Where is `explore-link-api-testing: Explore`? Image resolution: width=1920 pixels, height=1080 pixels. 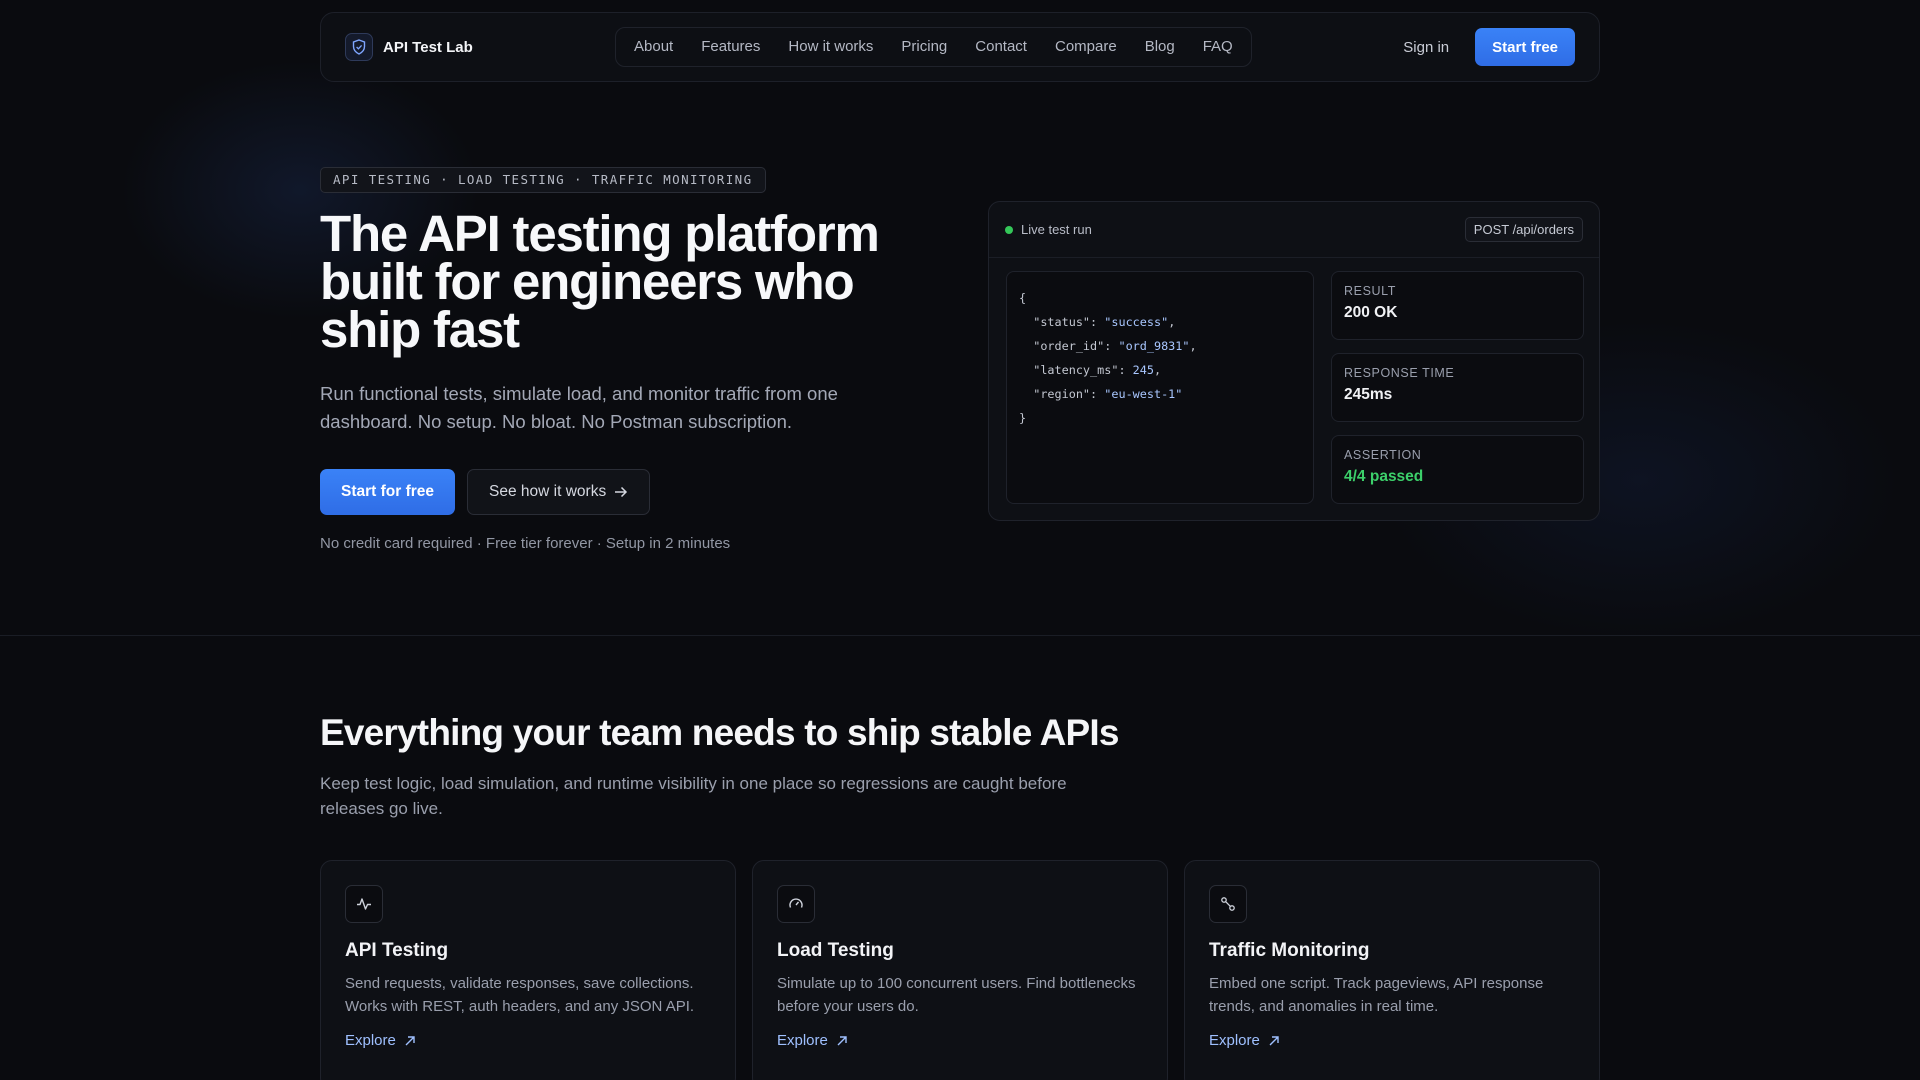 explore-link-api-testing: Explore is located at coordinates (528, 1040).